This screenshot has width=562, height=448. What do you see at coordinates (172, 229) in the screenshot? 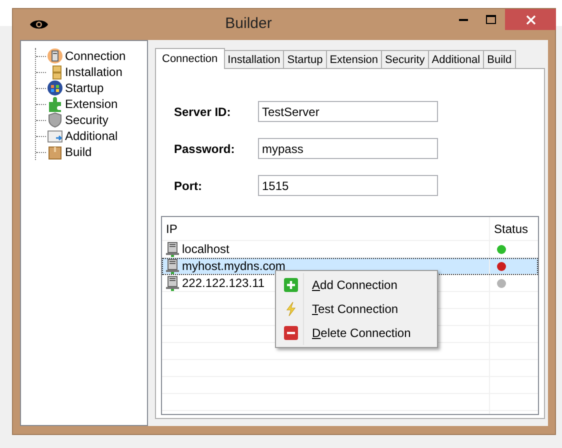
I see `column-header: IP` at bounding box center [172, 229].